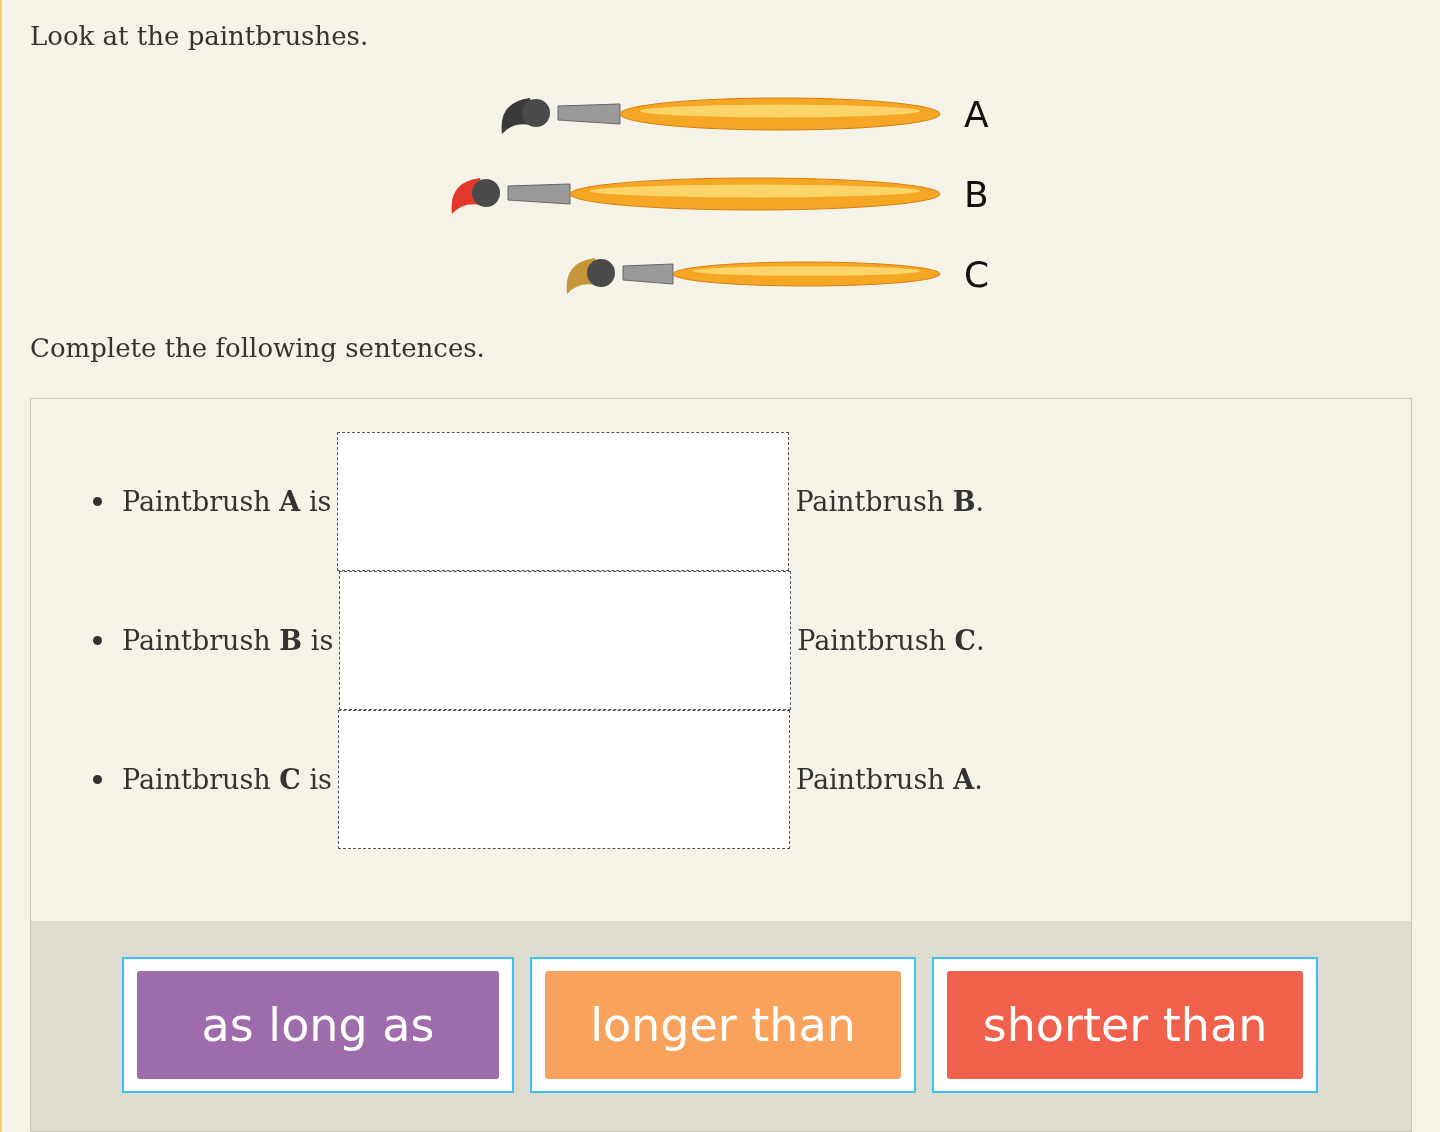 The height and width of the screenshot is (1132, 1440). Describe the element at coordinates (977, 194) in the screenshot. I see `brush-label: B` at that location.